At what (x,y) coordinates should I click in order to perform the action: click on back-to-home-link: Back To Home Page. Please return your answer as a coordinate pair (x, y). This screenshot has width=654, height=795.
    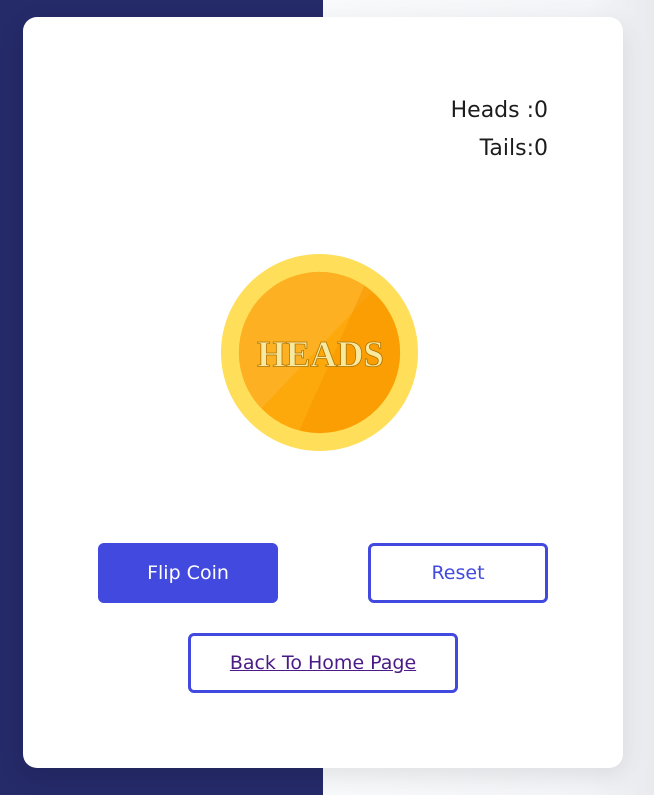
    Looking at the image, I should click on (323, 663).